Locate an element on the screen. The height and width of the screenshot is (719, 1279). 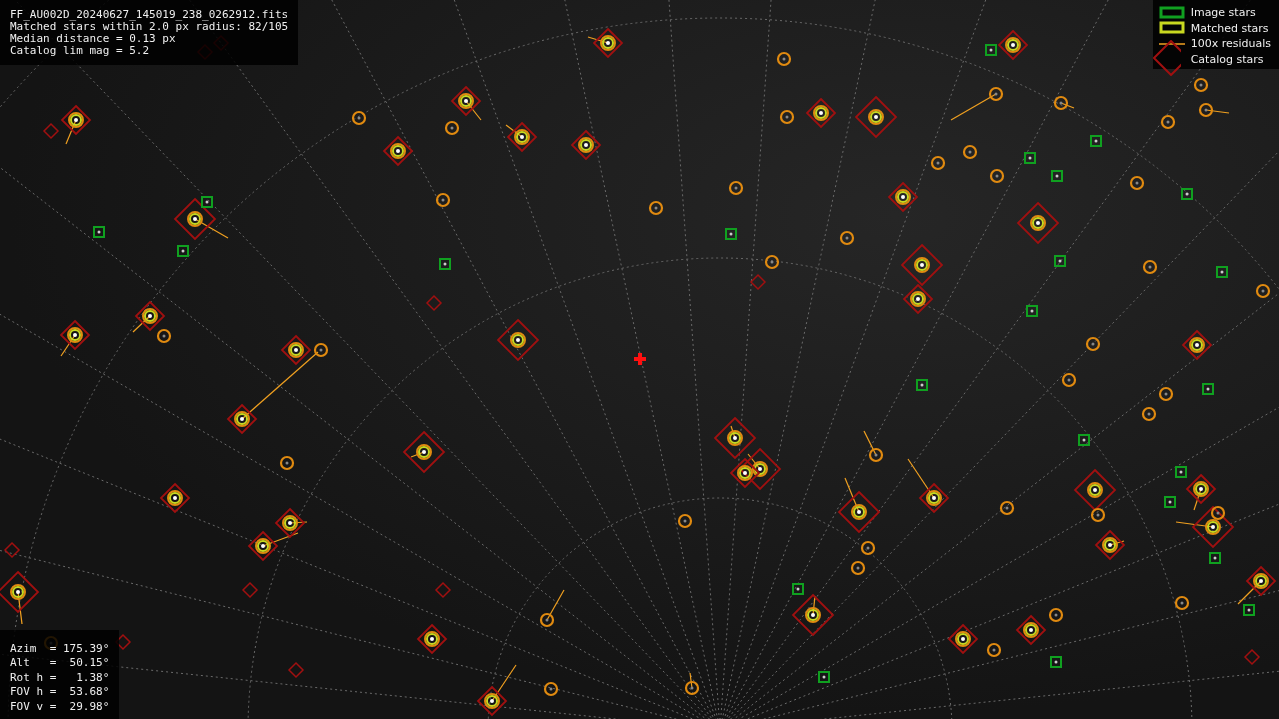
info-text: Median distance = 0.13 px is located at coordinates (93, 39).